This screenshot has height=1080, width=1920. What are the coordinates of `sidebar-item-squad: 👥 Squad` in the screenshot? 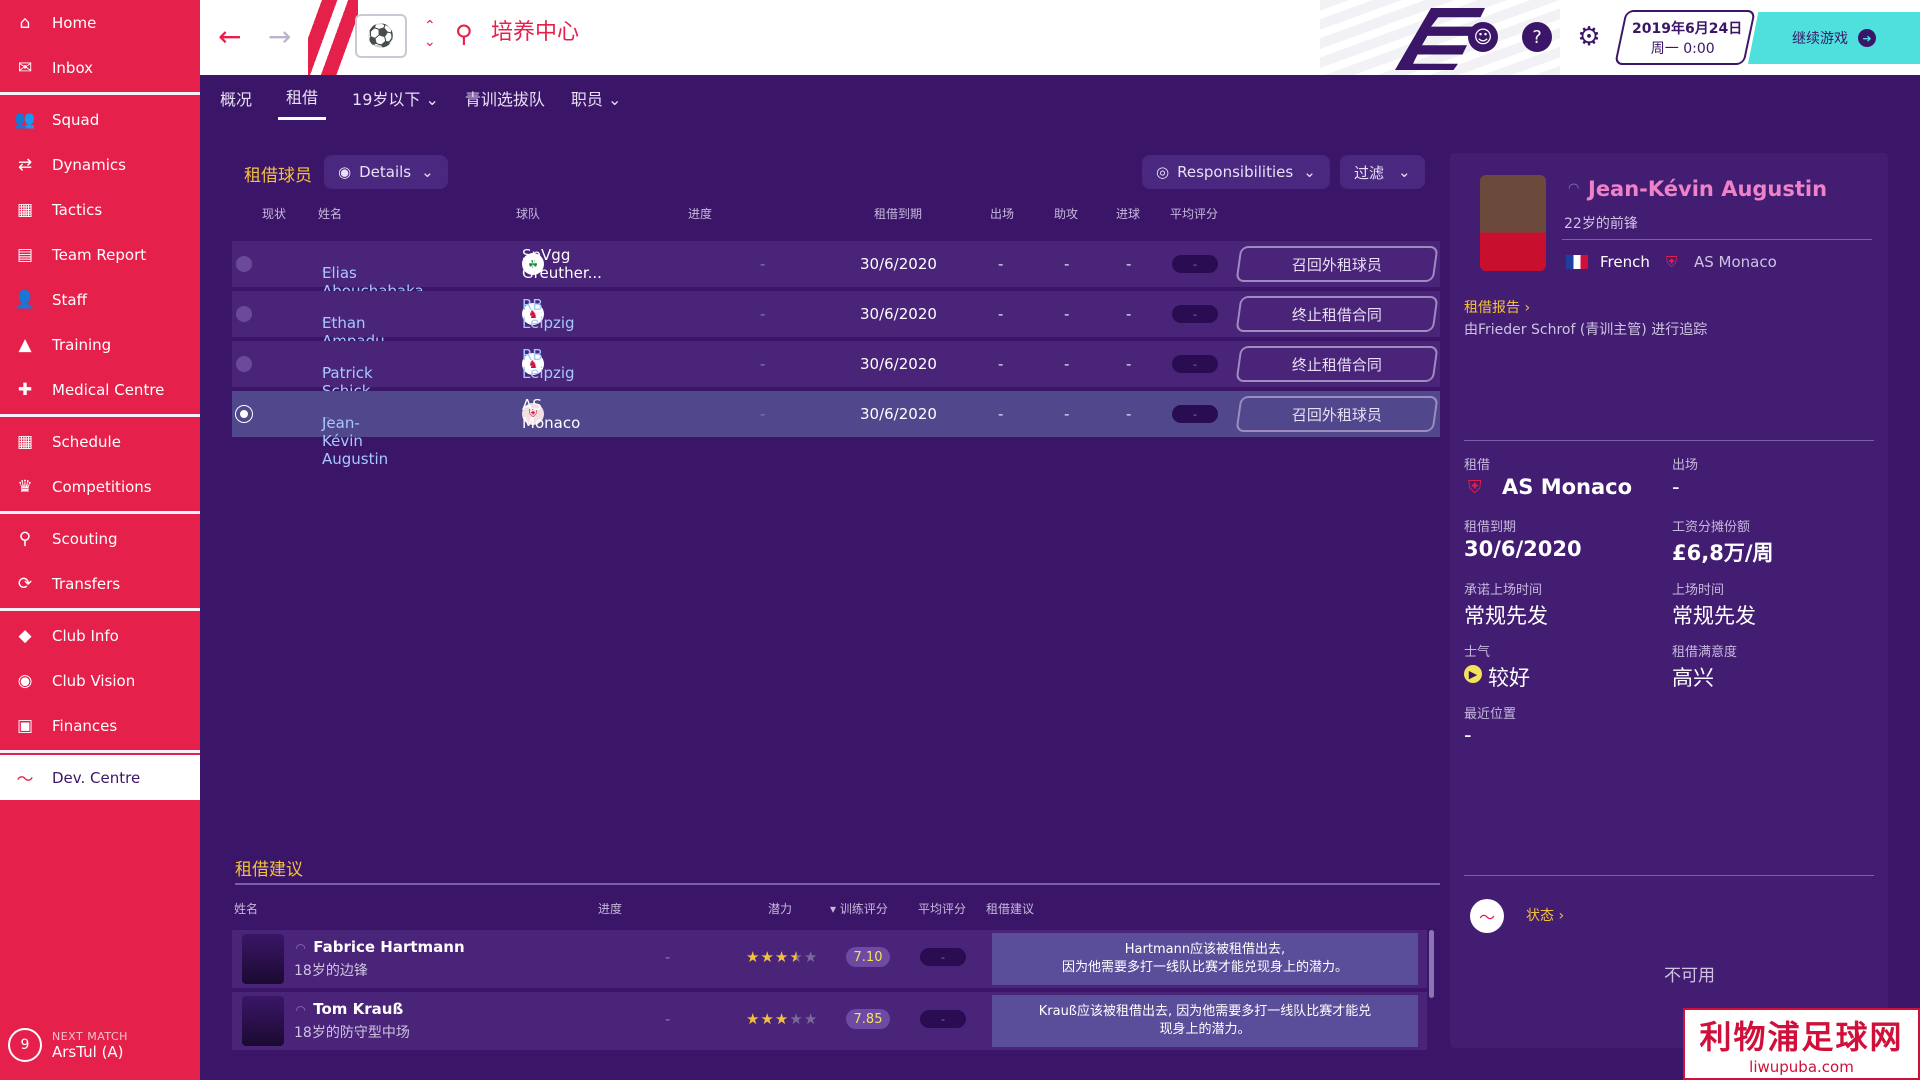 It's located at (100, 119).